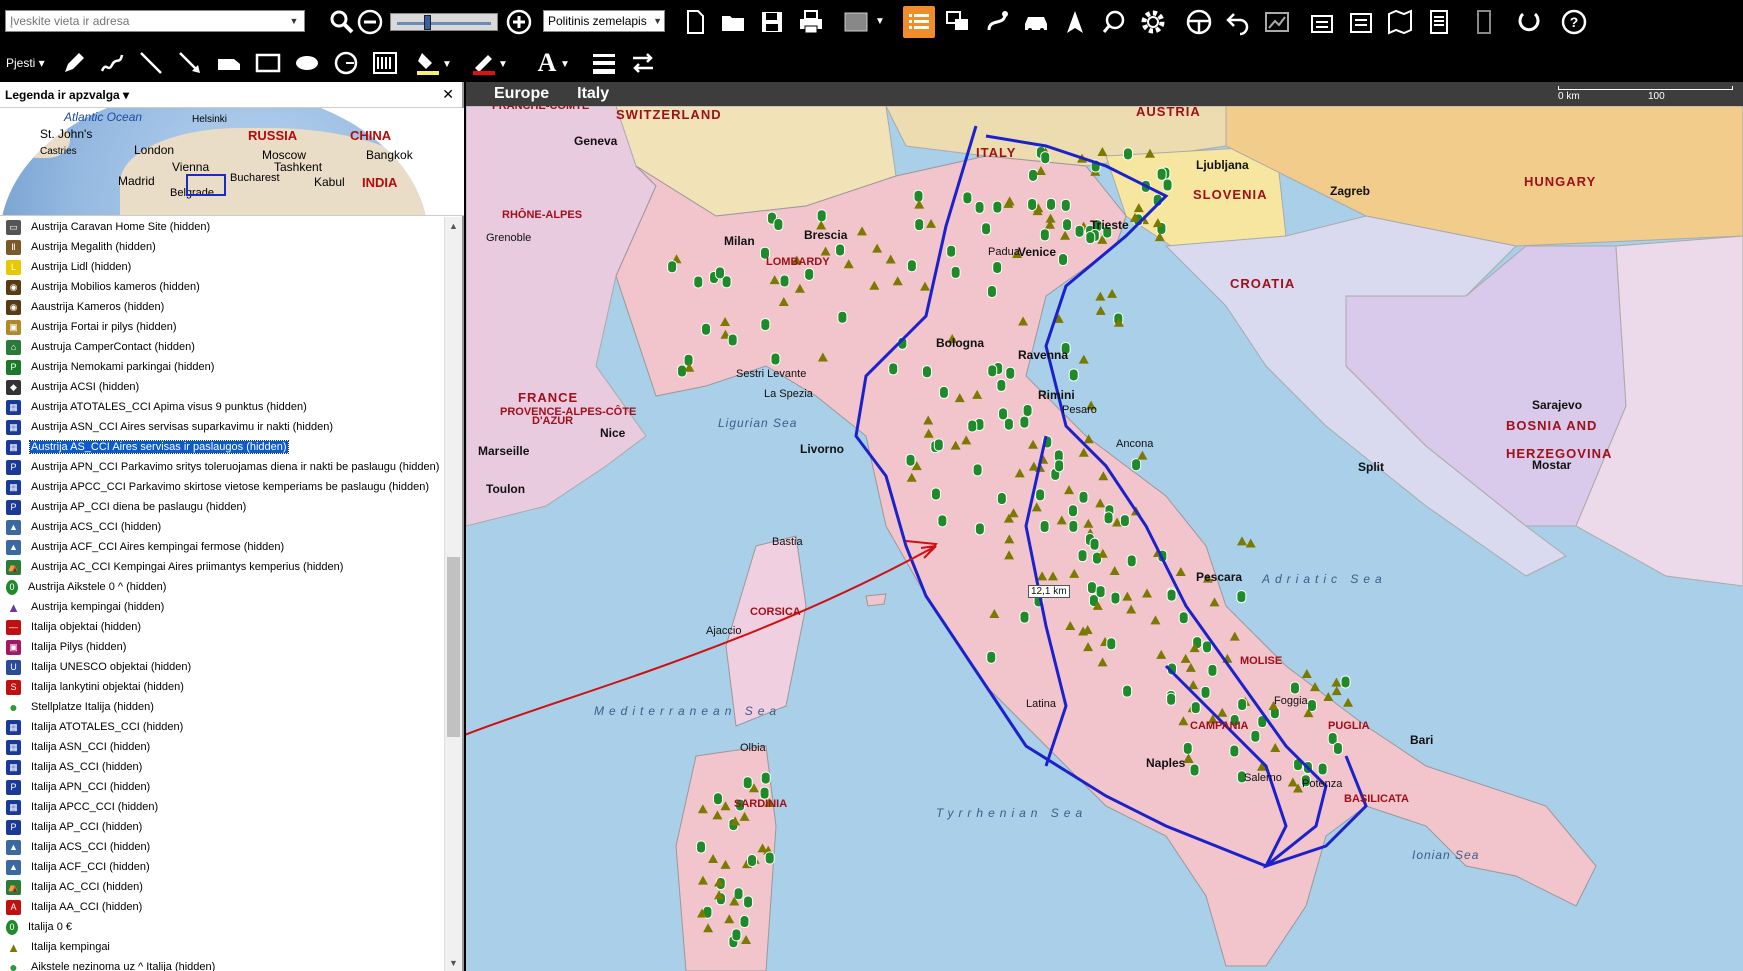 The width and height of the screenshot is (1743, 971). Describe the element at coordinates (1439, 22) in the screenshot. I see `report-icon` at that location.